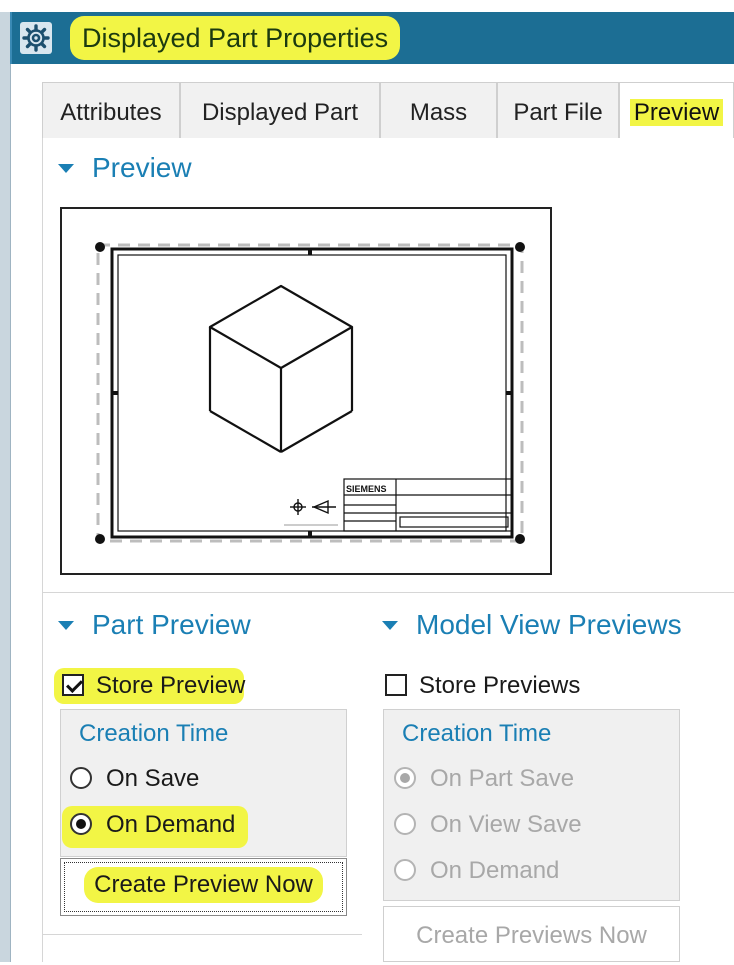  Describe the element at coordinates (153, 778) in the screenshot. I see `on-save-label: On Save` at that location.